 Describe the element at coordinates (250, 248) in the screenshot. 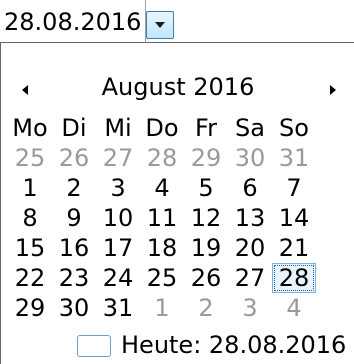

I see `day-cell: 20` at that location.